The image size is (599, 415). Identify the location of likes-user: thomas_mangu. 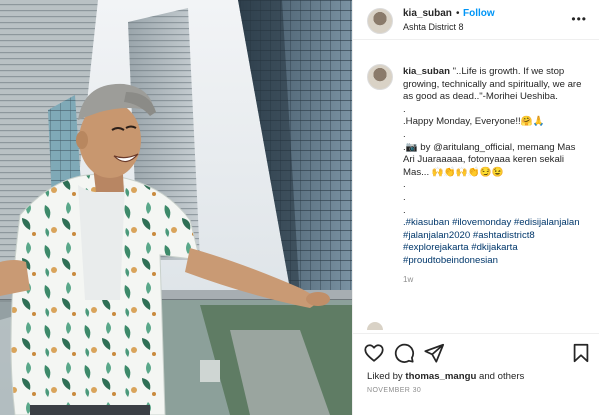
(440, 376).